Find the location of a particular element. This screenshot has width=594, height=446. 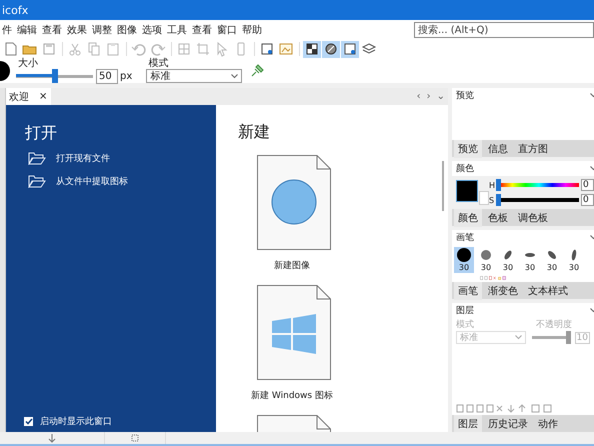

menu-item: 窗口 is located at coordinates (227, 30).